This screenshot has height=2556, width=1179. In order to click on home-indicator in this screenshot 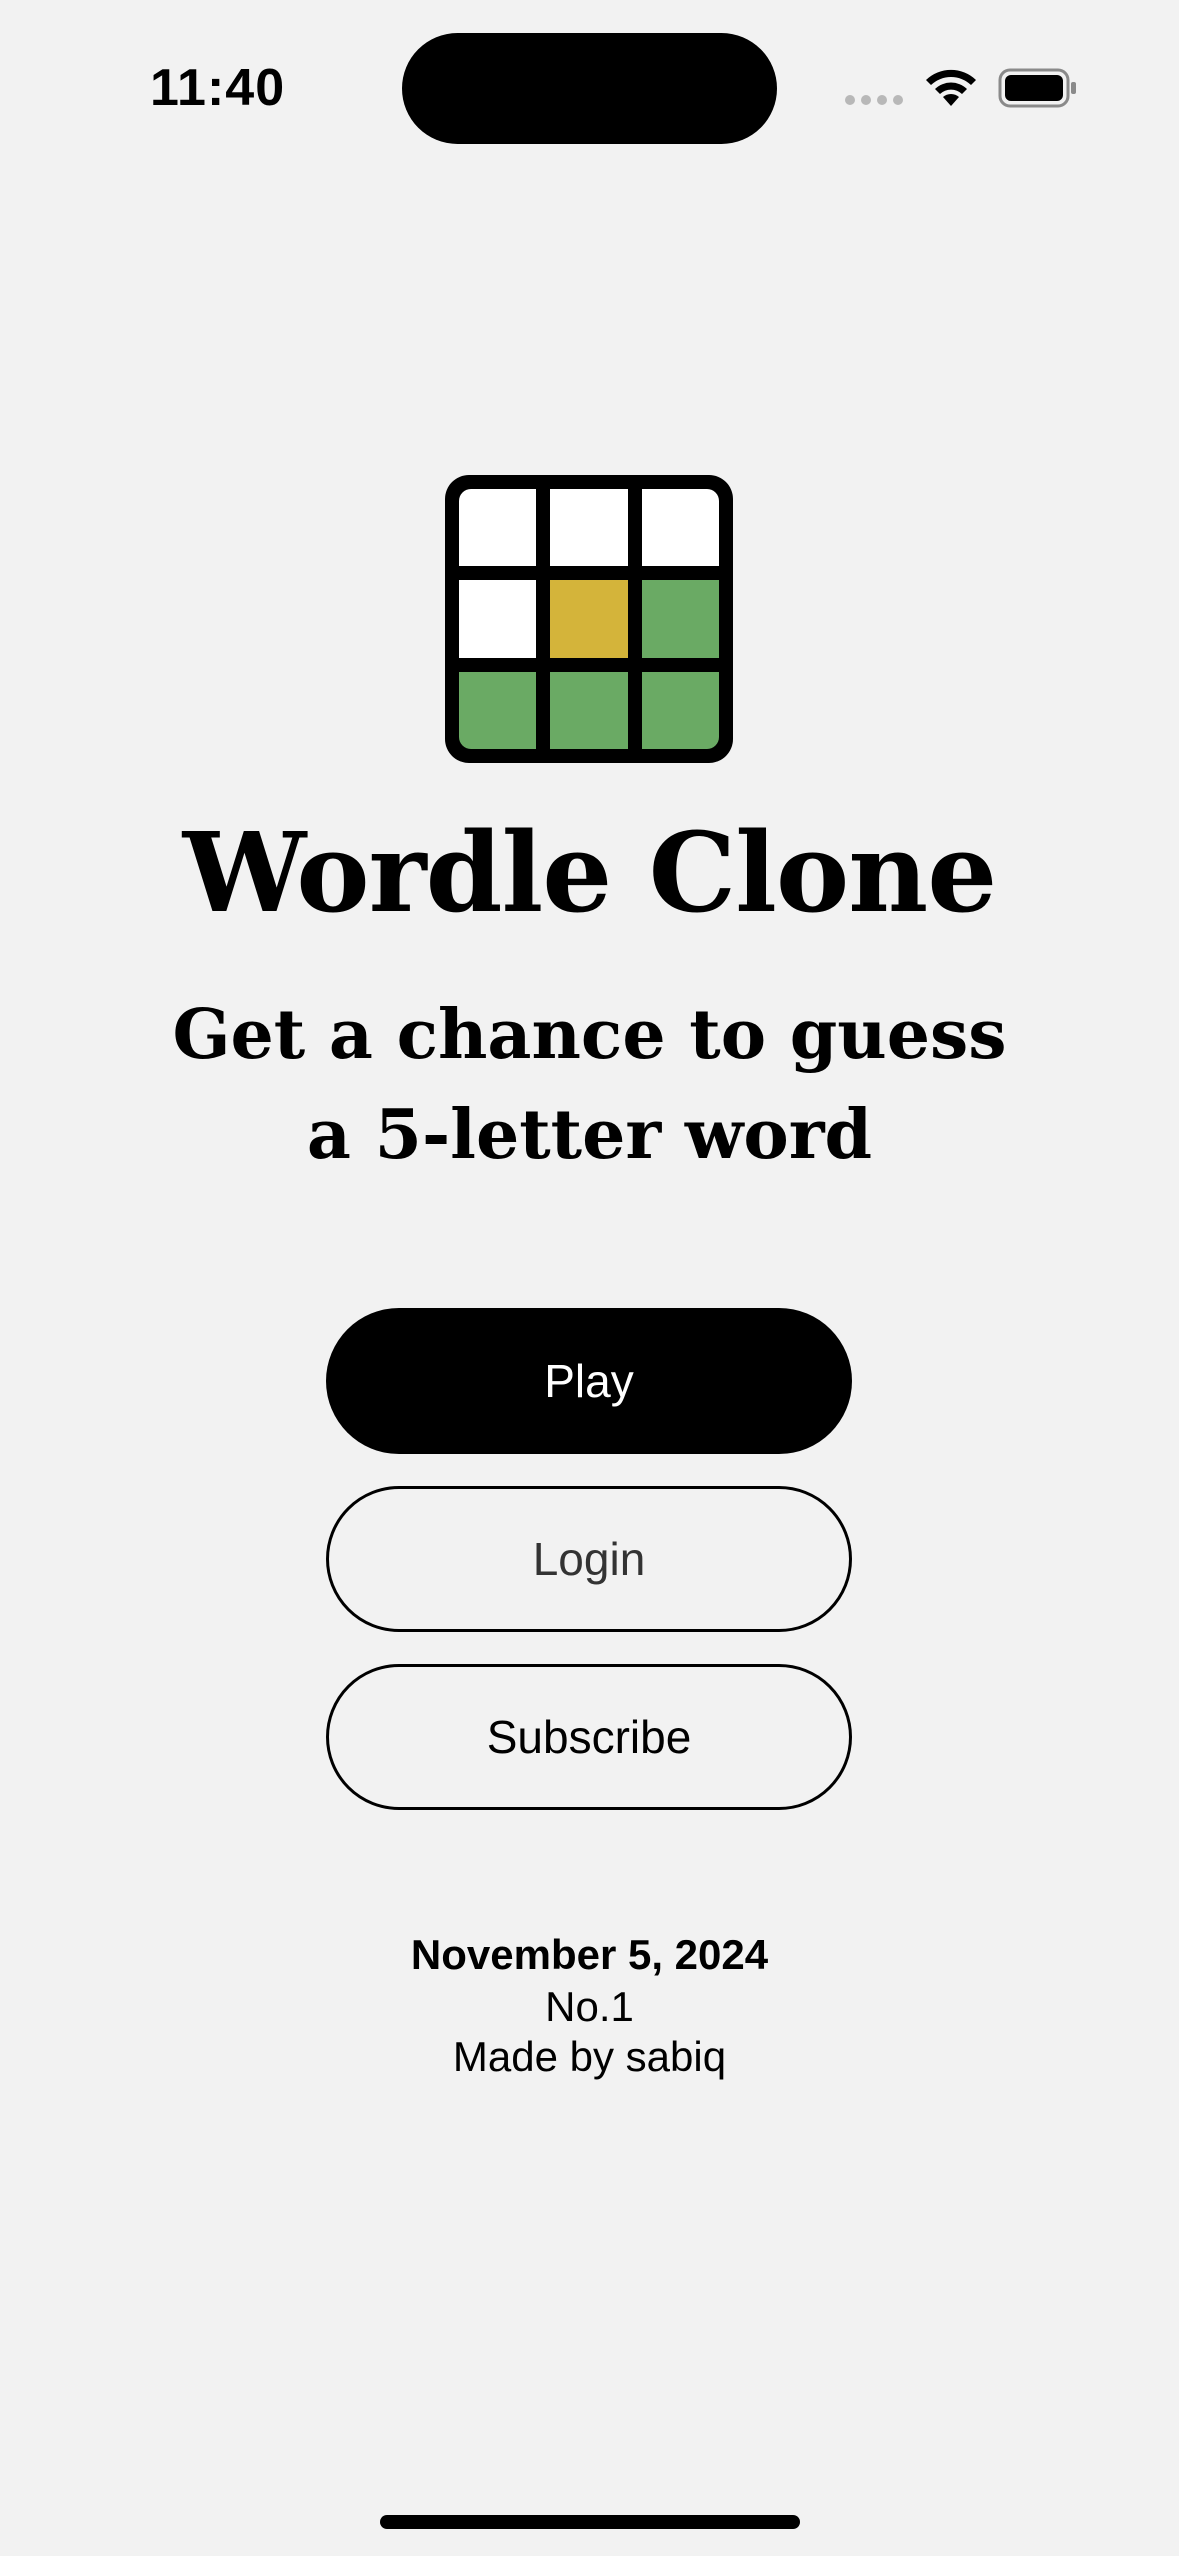, I will do `click(590, 2522)`.